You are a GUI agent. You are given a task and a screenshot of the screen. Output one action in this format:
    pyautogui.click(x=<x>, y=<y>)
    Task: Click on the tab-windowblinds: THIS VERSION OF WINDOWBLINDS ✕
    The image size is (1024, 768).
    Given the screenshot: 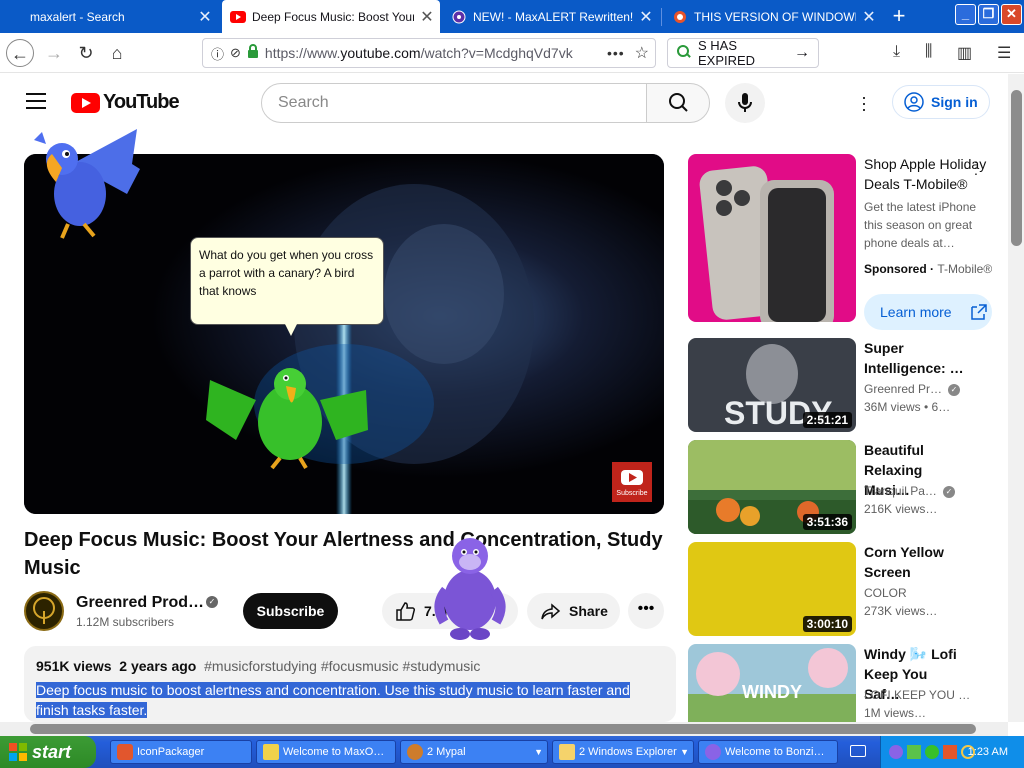 What is the action you would take?
    pyautogui.click(x=773, y=16)
    